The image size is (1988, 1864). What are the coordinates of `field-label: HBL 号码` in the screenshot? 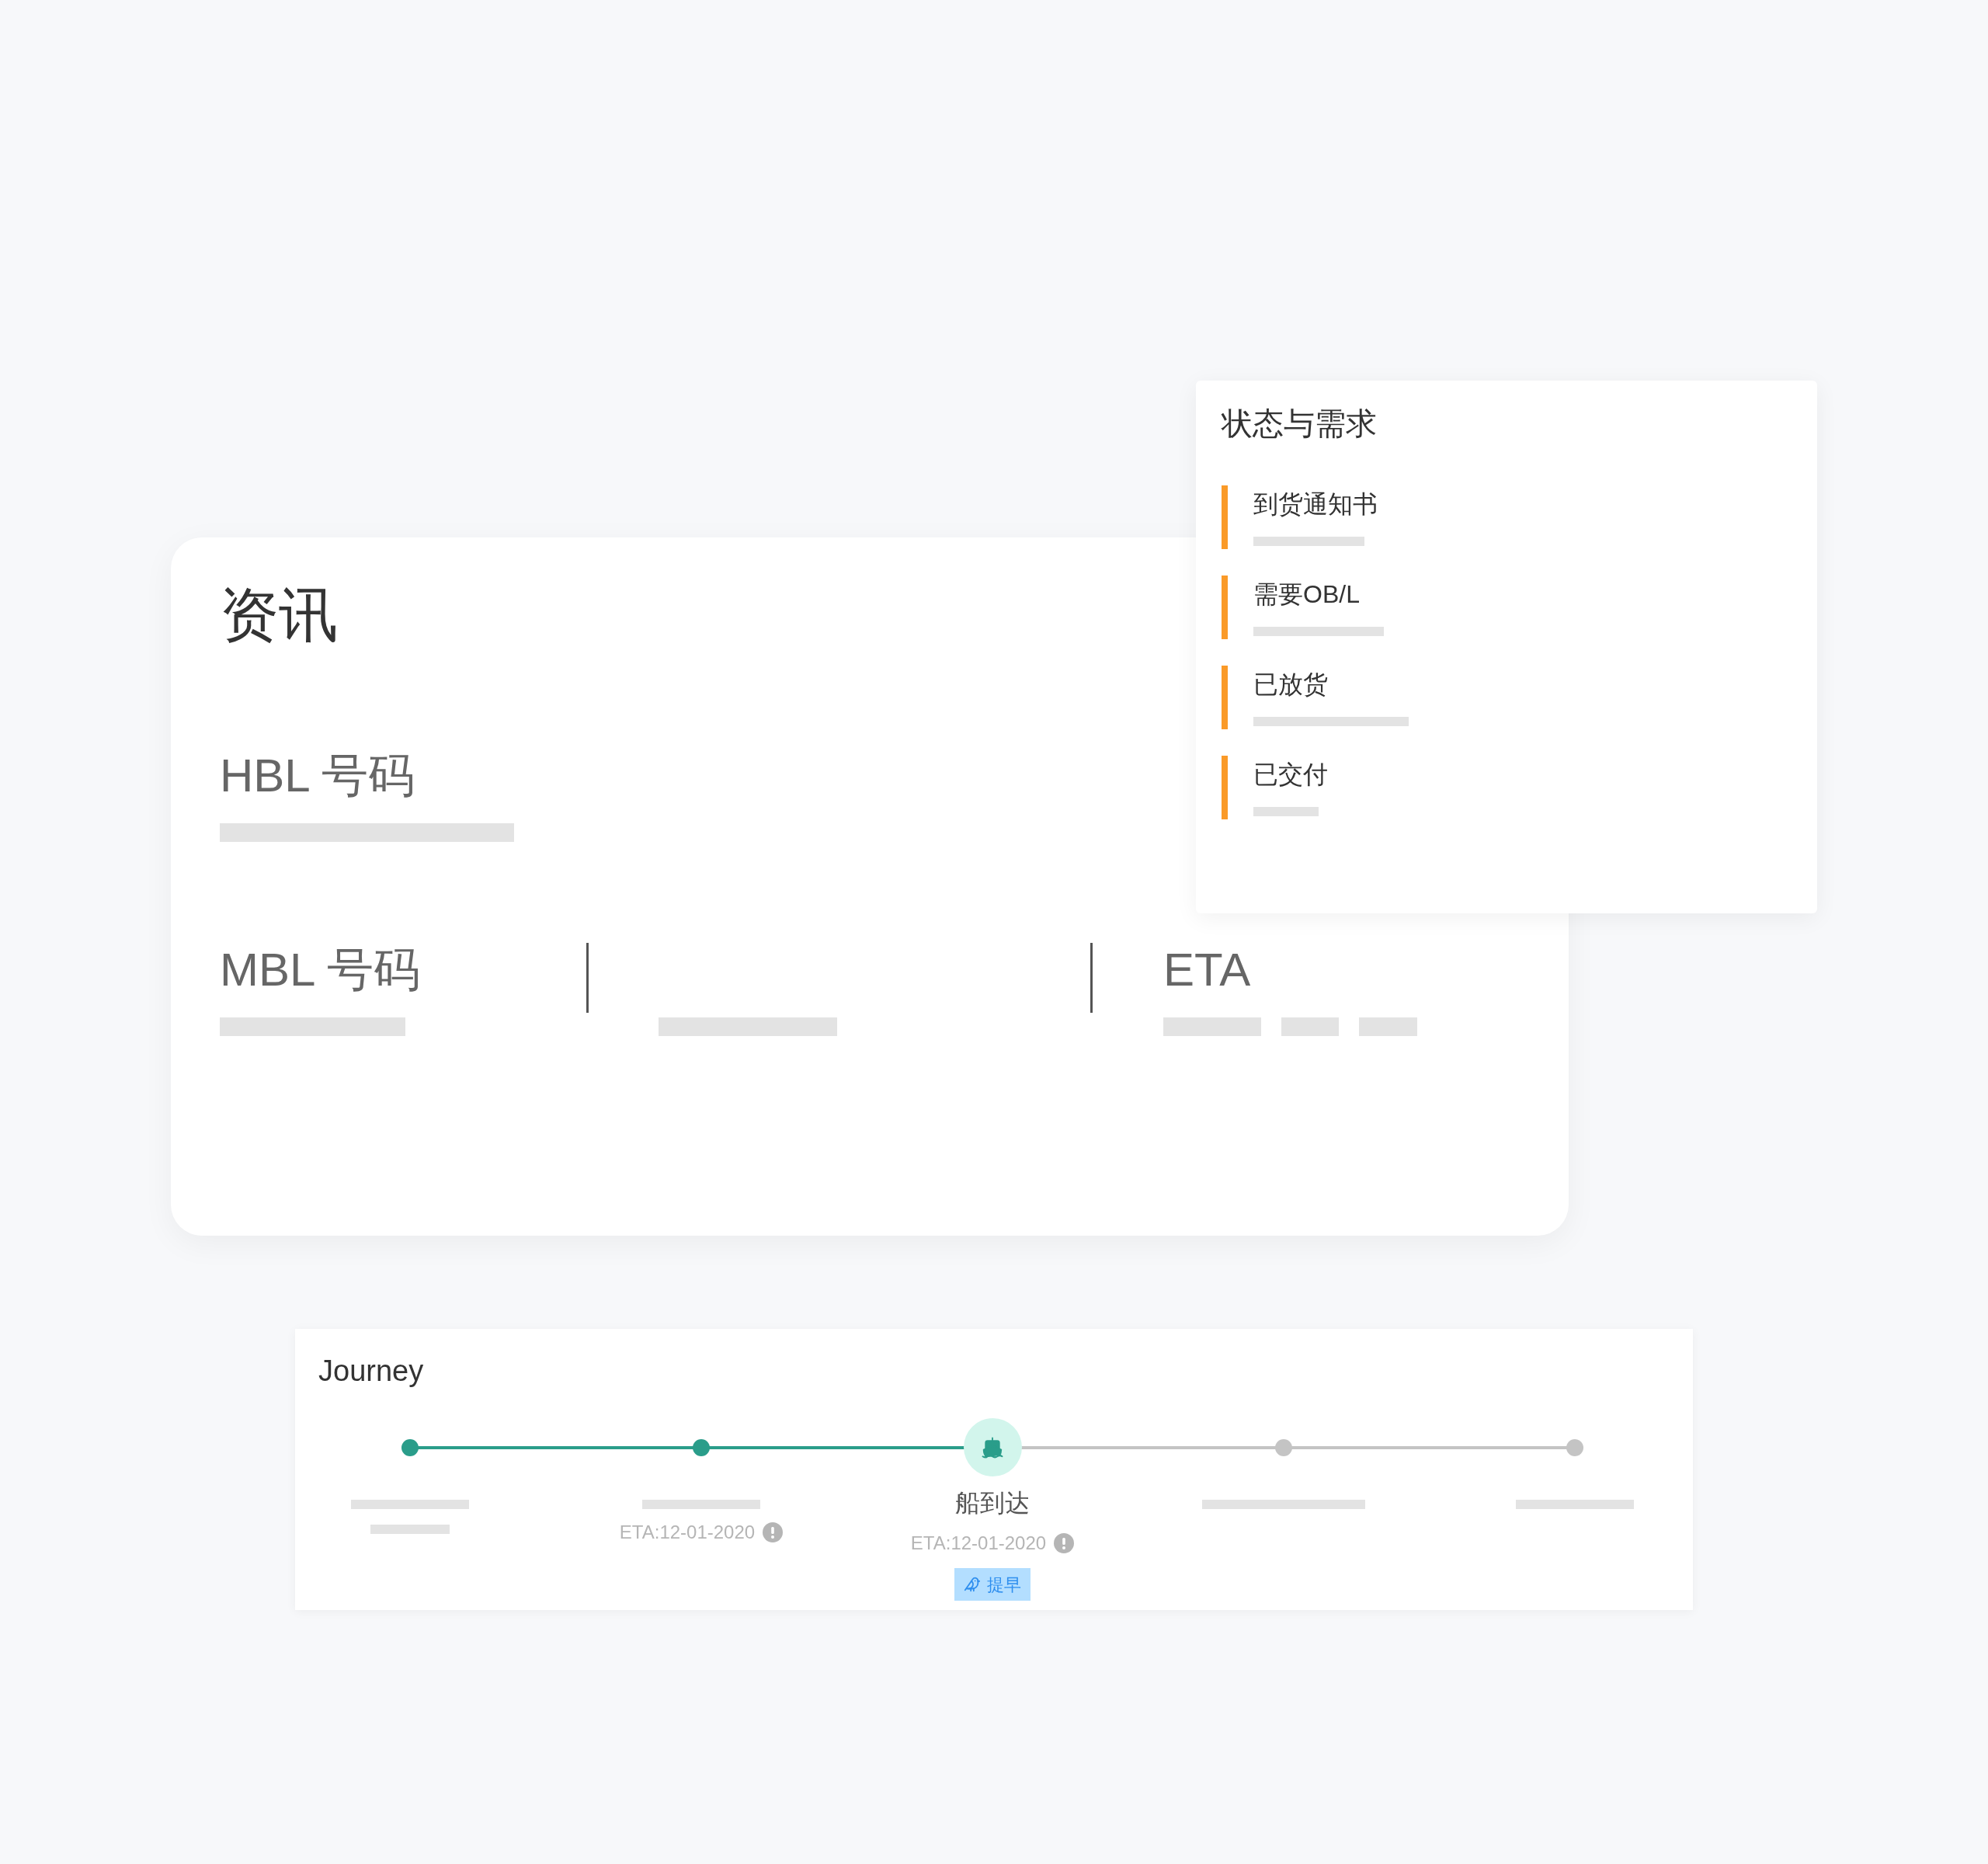 It's located at (317, 776).